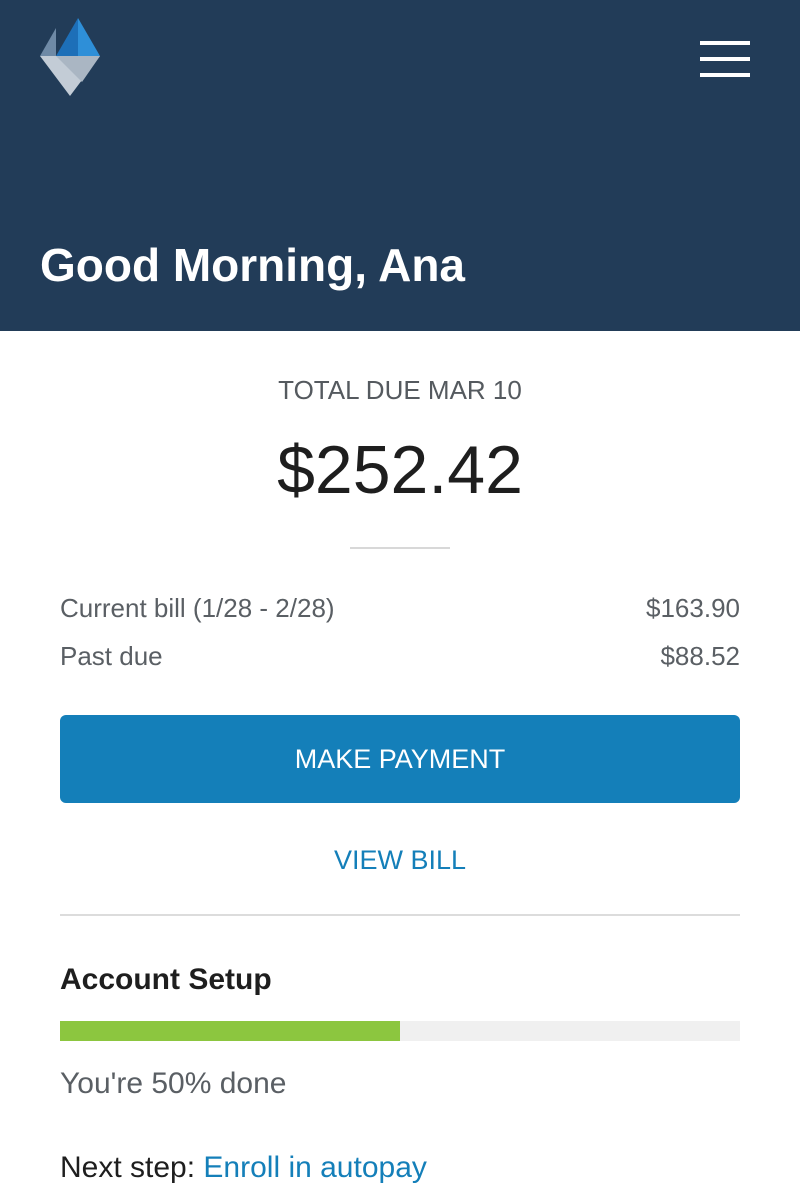 This screenshot has height=1200, width=800. What do you see at coordinates (400, 915) in the screenshot?
I see `section-divider` at bounding box center [400, 915].